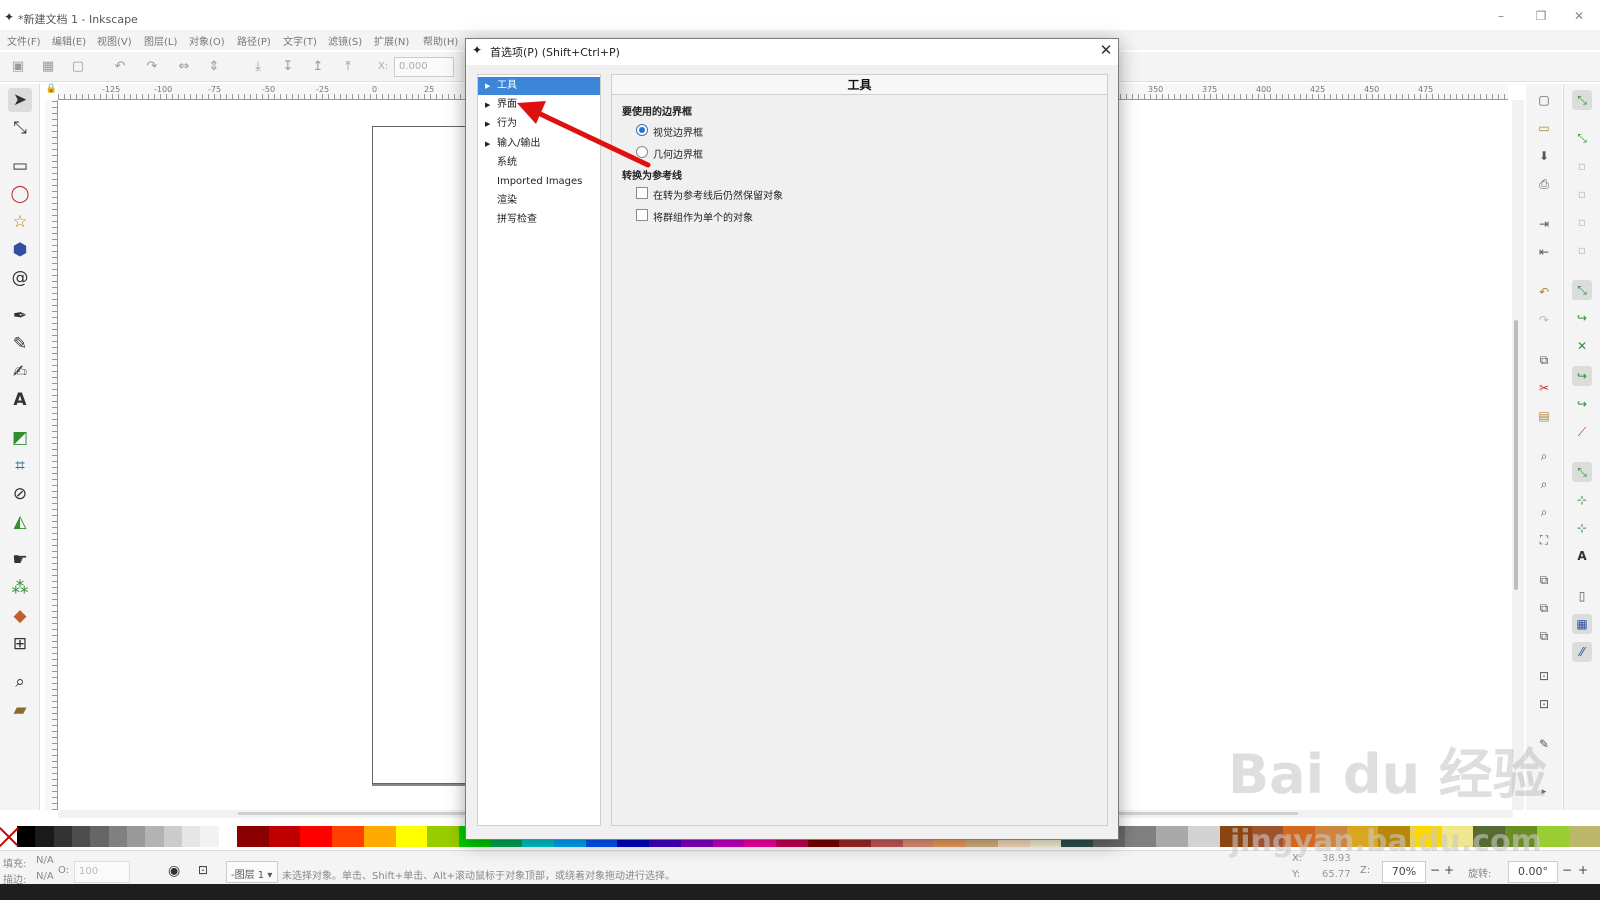 The height and width of the screenshot is (900, 1600). I want to click on connector-tool-icon: ⊞, so click(20, 644).